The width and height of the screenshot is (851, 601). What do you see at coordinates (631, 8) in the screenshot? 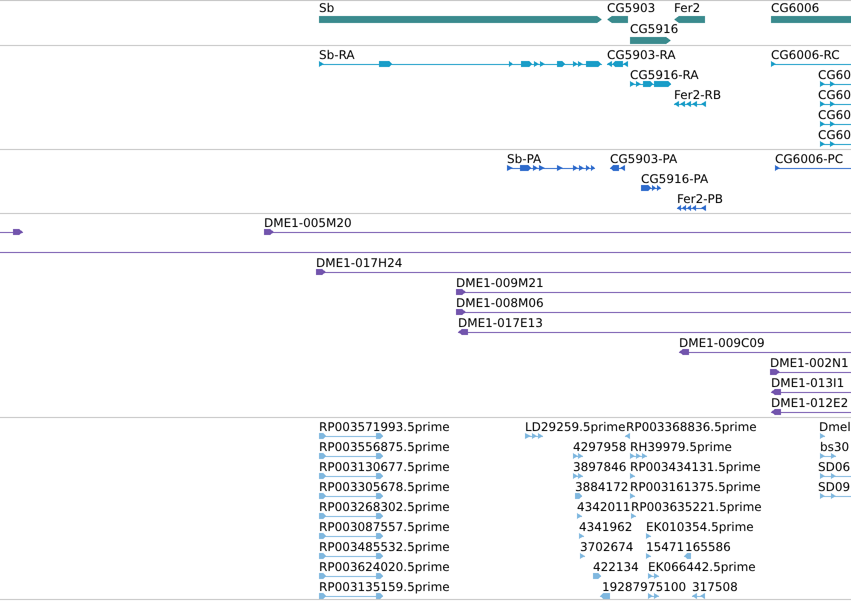
I see `feature-label: CG5903` at bounding box center [631, 8].